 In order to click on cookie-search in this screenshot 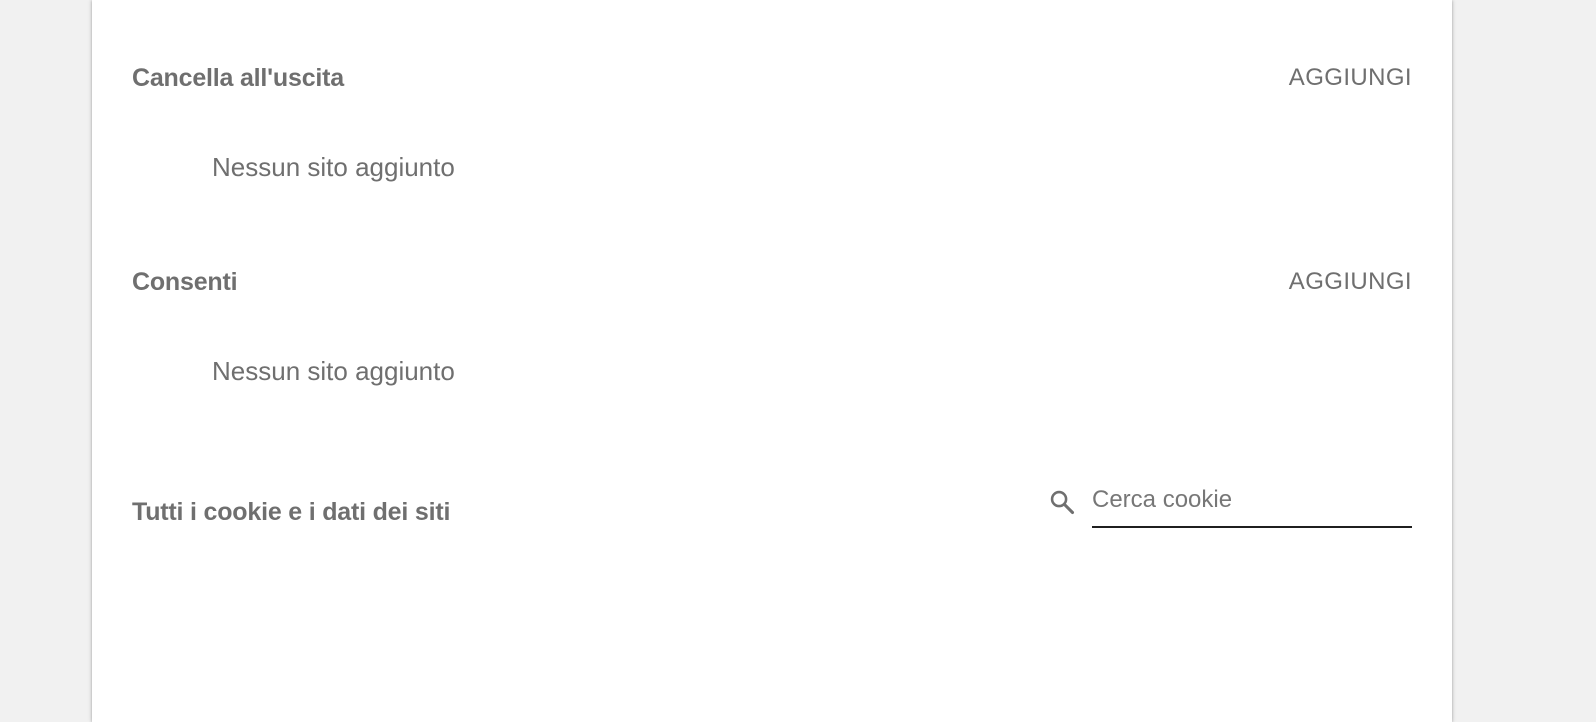, I will do `click(1230, 505)`.